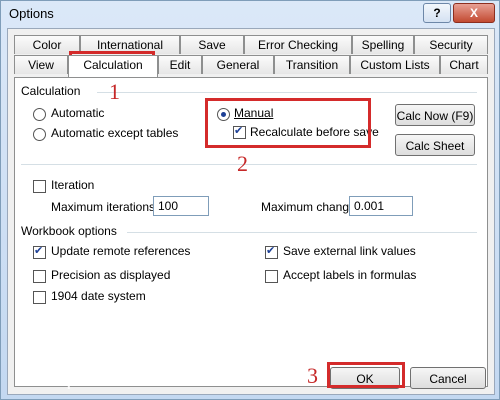  What do you see at coordinates (312, 375) in the screenshot?
I see `annotation-number-3: 3` at bounding box center [312, 375].